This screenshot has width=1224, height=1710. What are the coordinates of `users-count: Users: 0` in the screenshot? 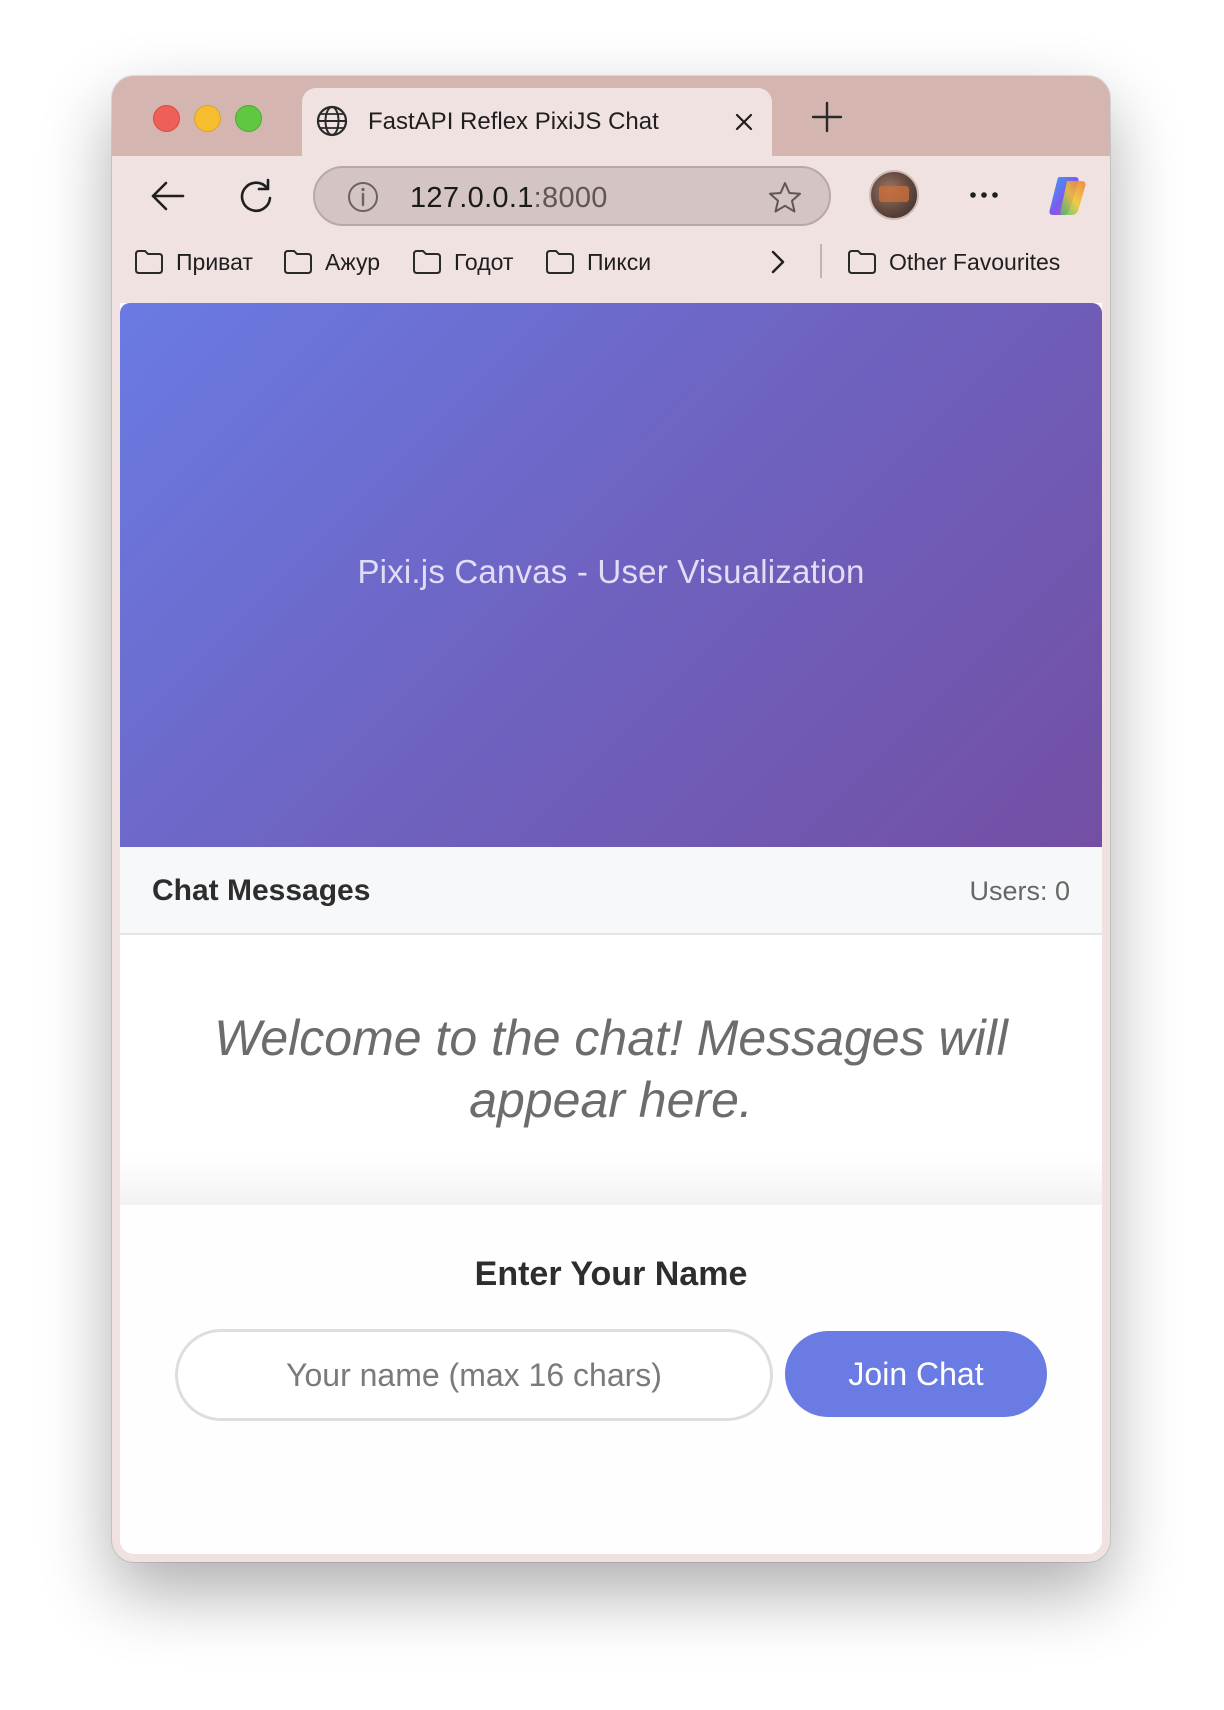 It's located at (1019, 891).